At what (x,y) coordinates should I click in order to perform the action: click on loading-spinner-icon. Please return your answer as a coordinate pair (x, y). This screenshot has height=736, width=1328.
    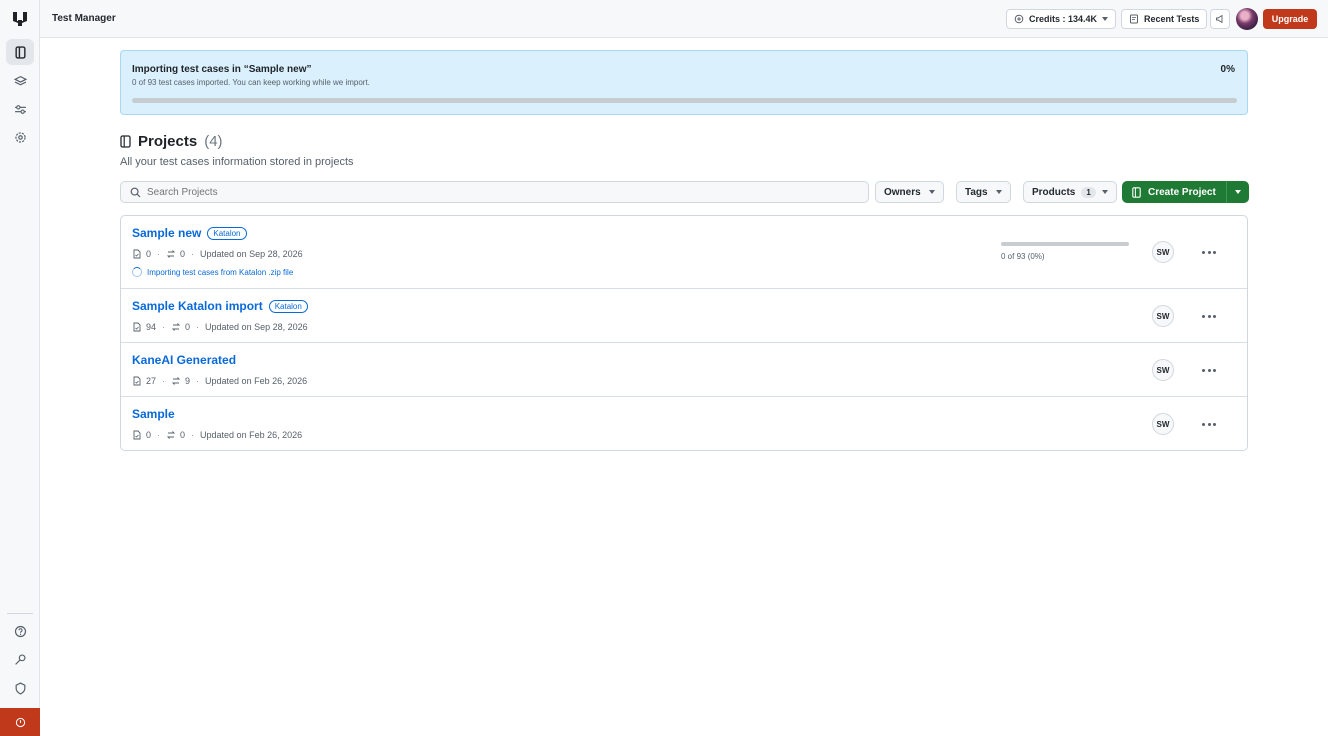
    Looking at the image, I should click on (137, 272).